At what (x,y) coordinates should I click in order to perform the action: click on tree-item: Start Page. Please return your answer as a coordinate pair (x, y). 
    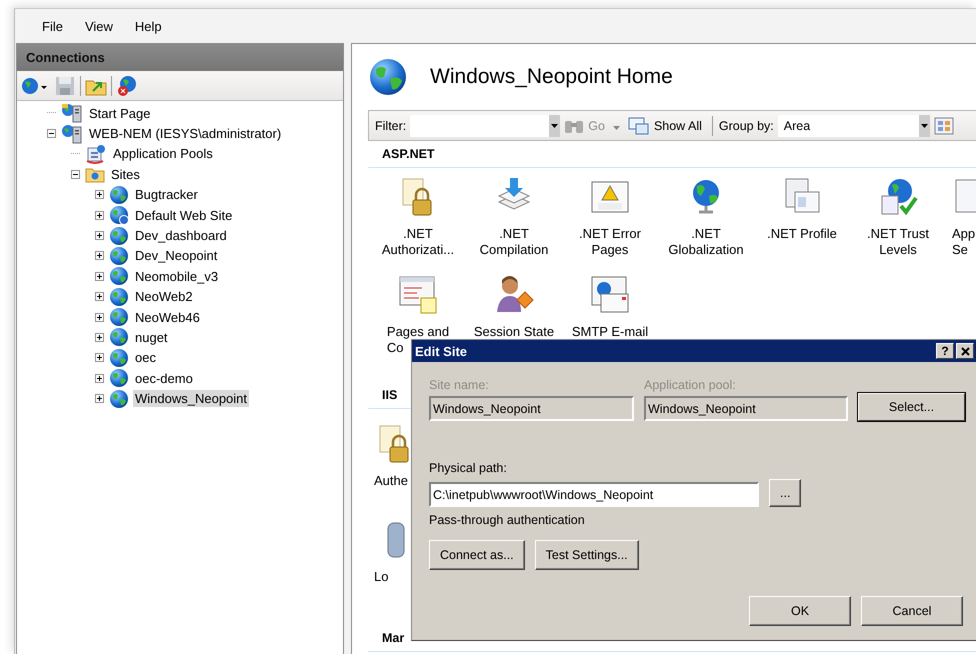
    Looking at the image, I should click on (119, 113).